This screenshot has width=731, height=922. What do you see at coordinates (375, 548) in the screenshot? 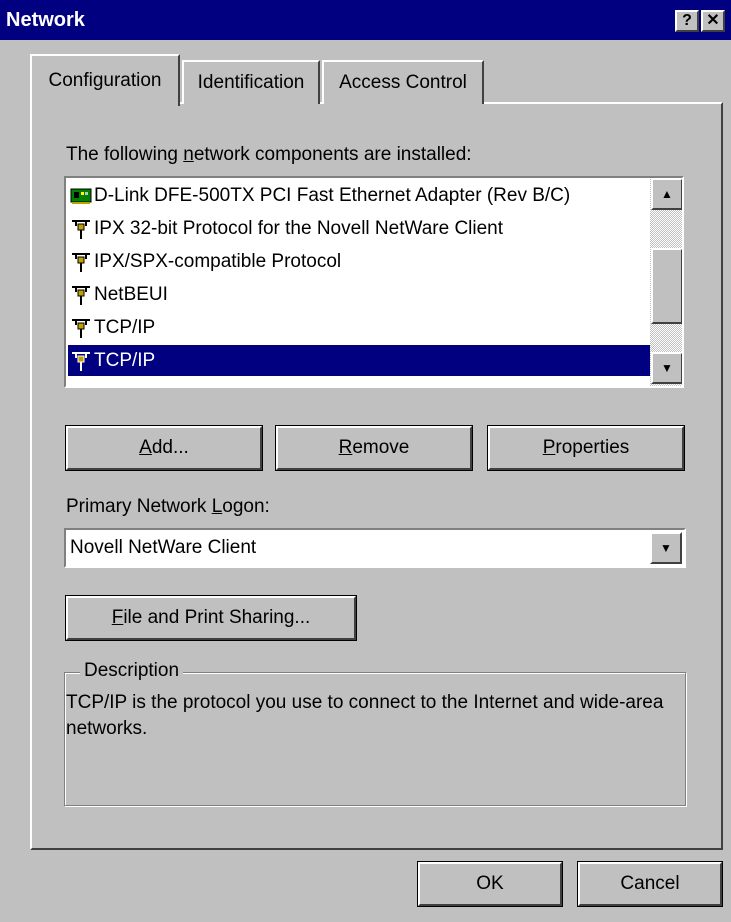
I see `primary-logon-select: Novell NetWare Client ▼` at bounding box center [375, 548].